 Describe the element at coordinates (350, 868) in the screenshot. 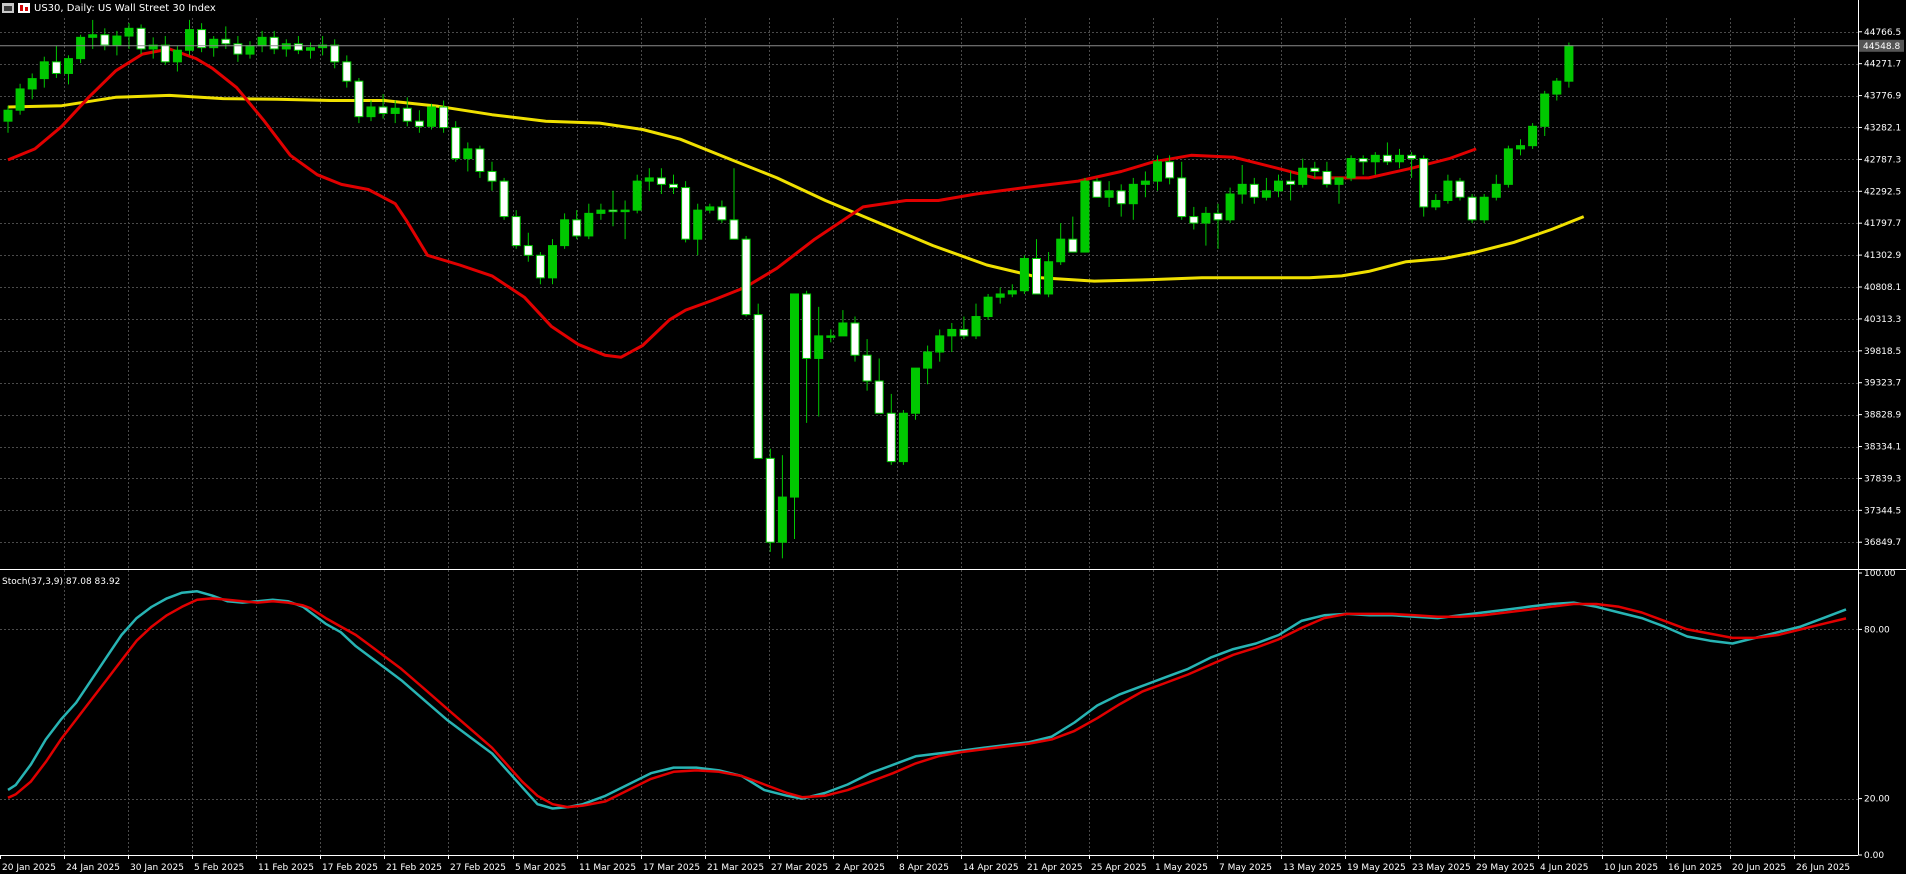

I see `date-axis-label: 17 Feb 2025` at that location.